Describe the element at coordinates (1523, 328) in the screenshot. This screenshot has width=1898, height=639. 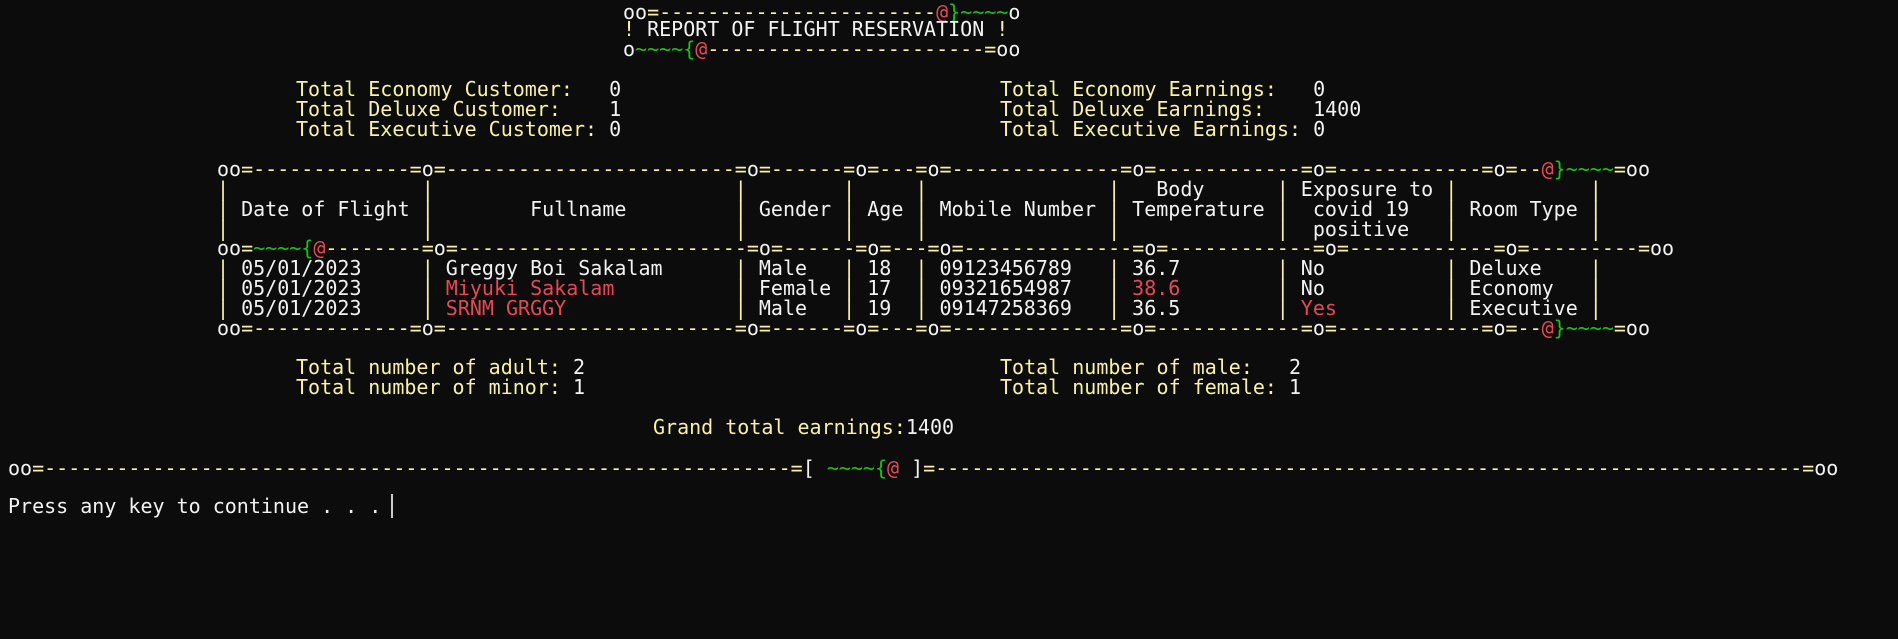
I see `line-segment: =--` at that location.